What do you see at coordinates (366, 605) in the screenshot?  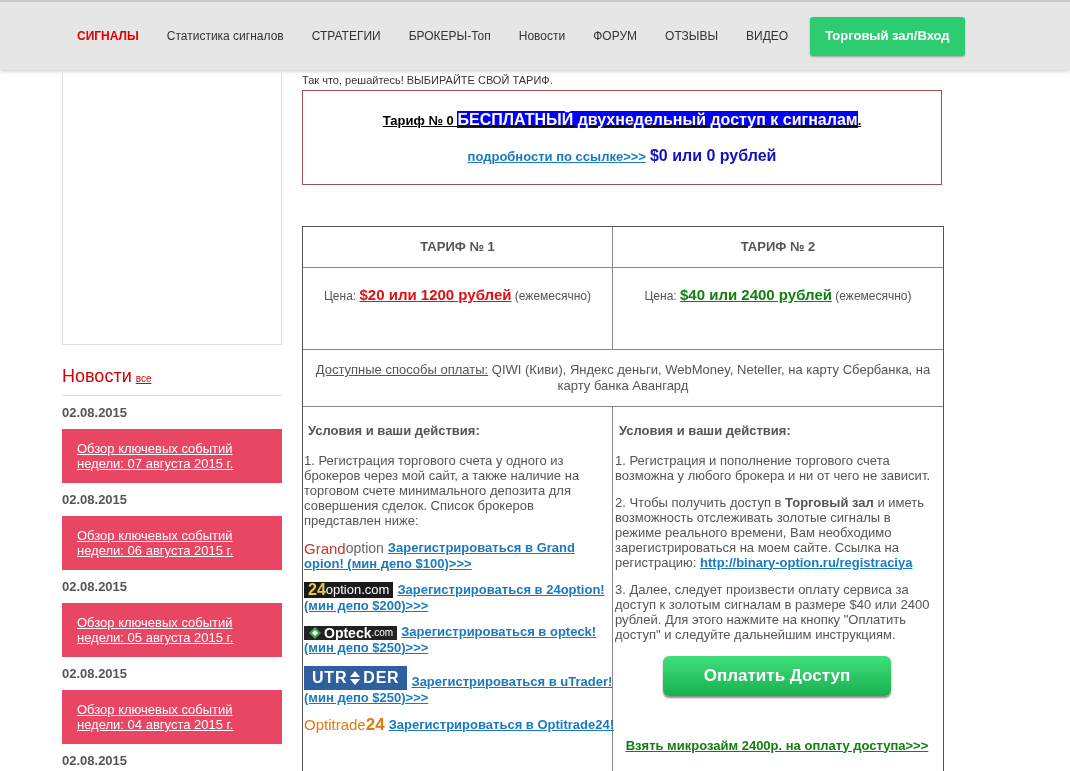 I see `broker-link: (мин депо $200)>>>` at bounding box center [366, 605].